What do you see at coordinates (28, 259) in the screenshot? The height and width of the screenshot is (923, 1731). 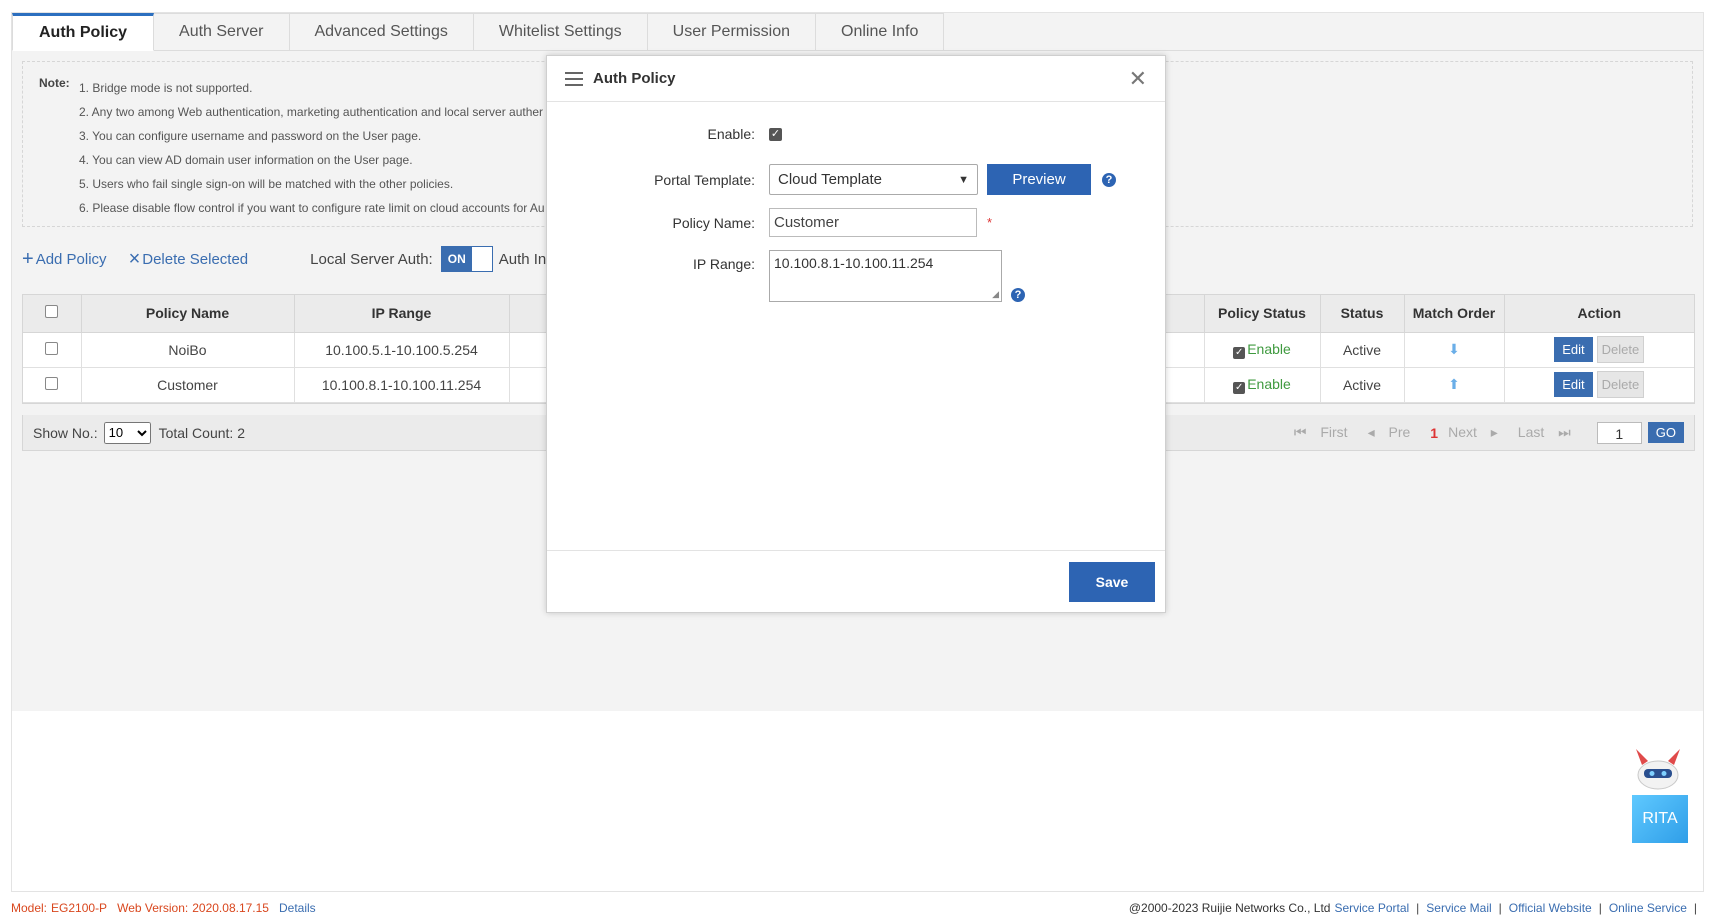 I see `plus-icon: +` at bounding box center [28, 259].